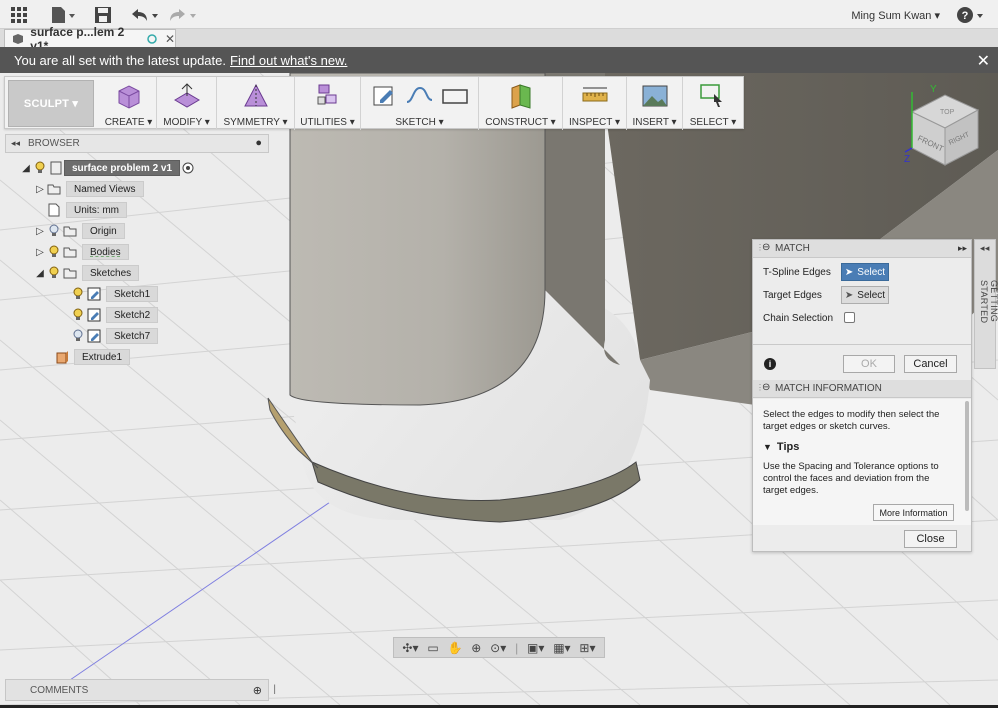 This screenshot has width=998, height=708. Describe the element at coordinates (432, 648) in the screenshot. I see `look-at-icon: ▭` at that location.